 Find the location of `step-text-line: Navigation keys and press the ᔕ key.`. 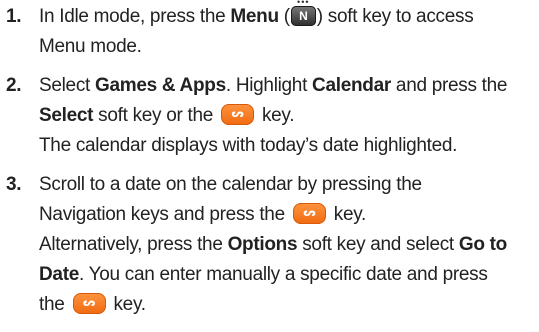

step-text-line: Navigation keys and press the ᔕ key. is located at coordinates (289, 215).